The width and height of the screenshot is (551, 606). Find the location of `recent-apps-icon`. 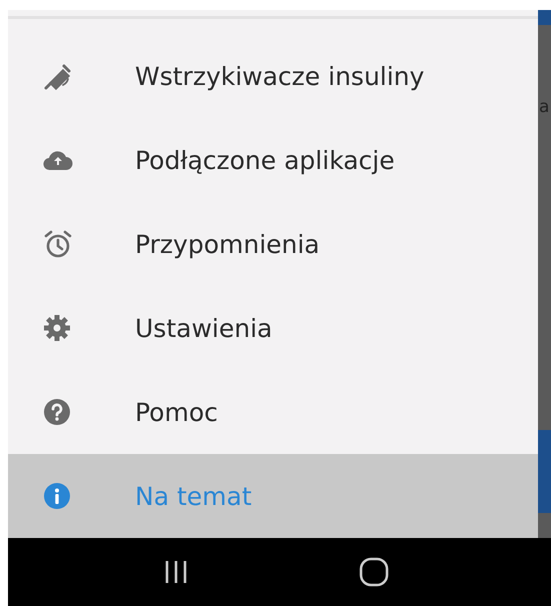

recent-apps-icon is located at coordinates (176, 572).